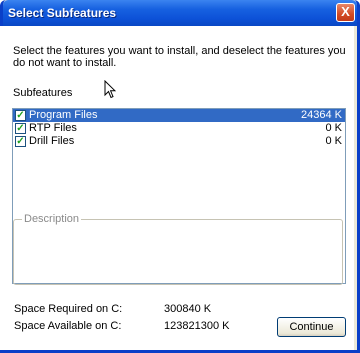  I want to click on item-label: RTP Files, so click(53, 128).